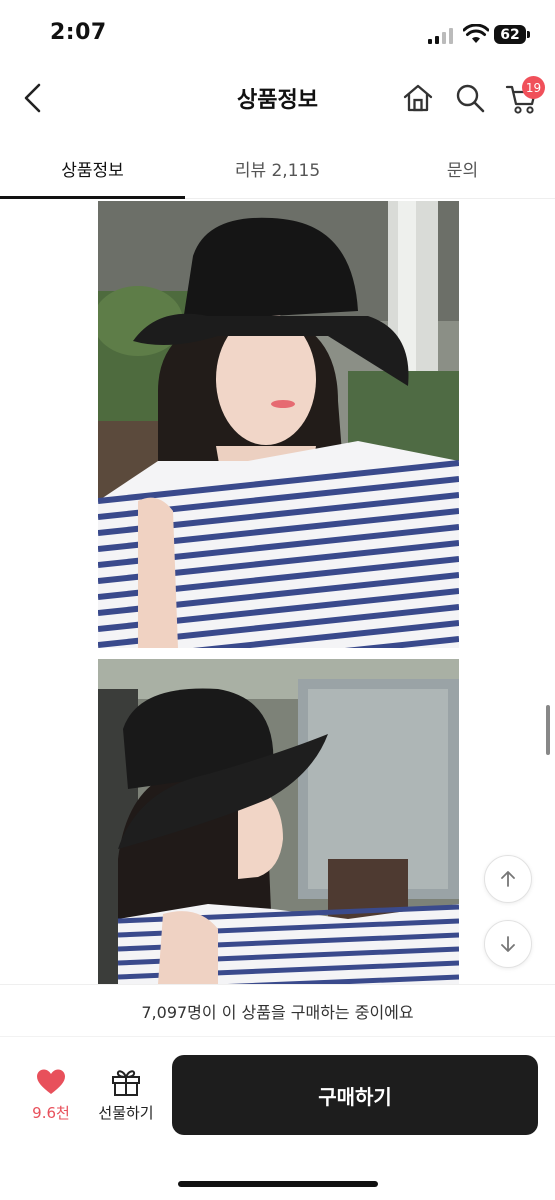  I want to click on scroll-up-button, so click(508, 879).